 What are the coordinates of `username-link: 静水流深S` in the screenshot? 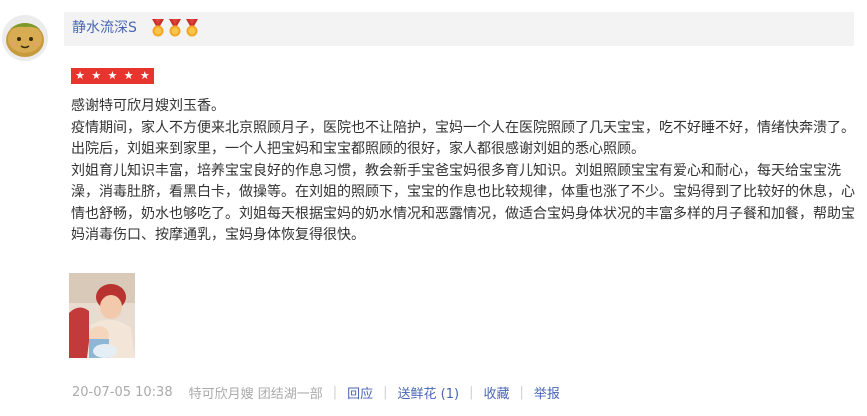 It's located at (104, 28).